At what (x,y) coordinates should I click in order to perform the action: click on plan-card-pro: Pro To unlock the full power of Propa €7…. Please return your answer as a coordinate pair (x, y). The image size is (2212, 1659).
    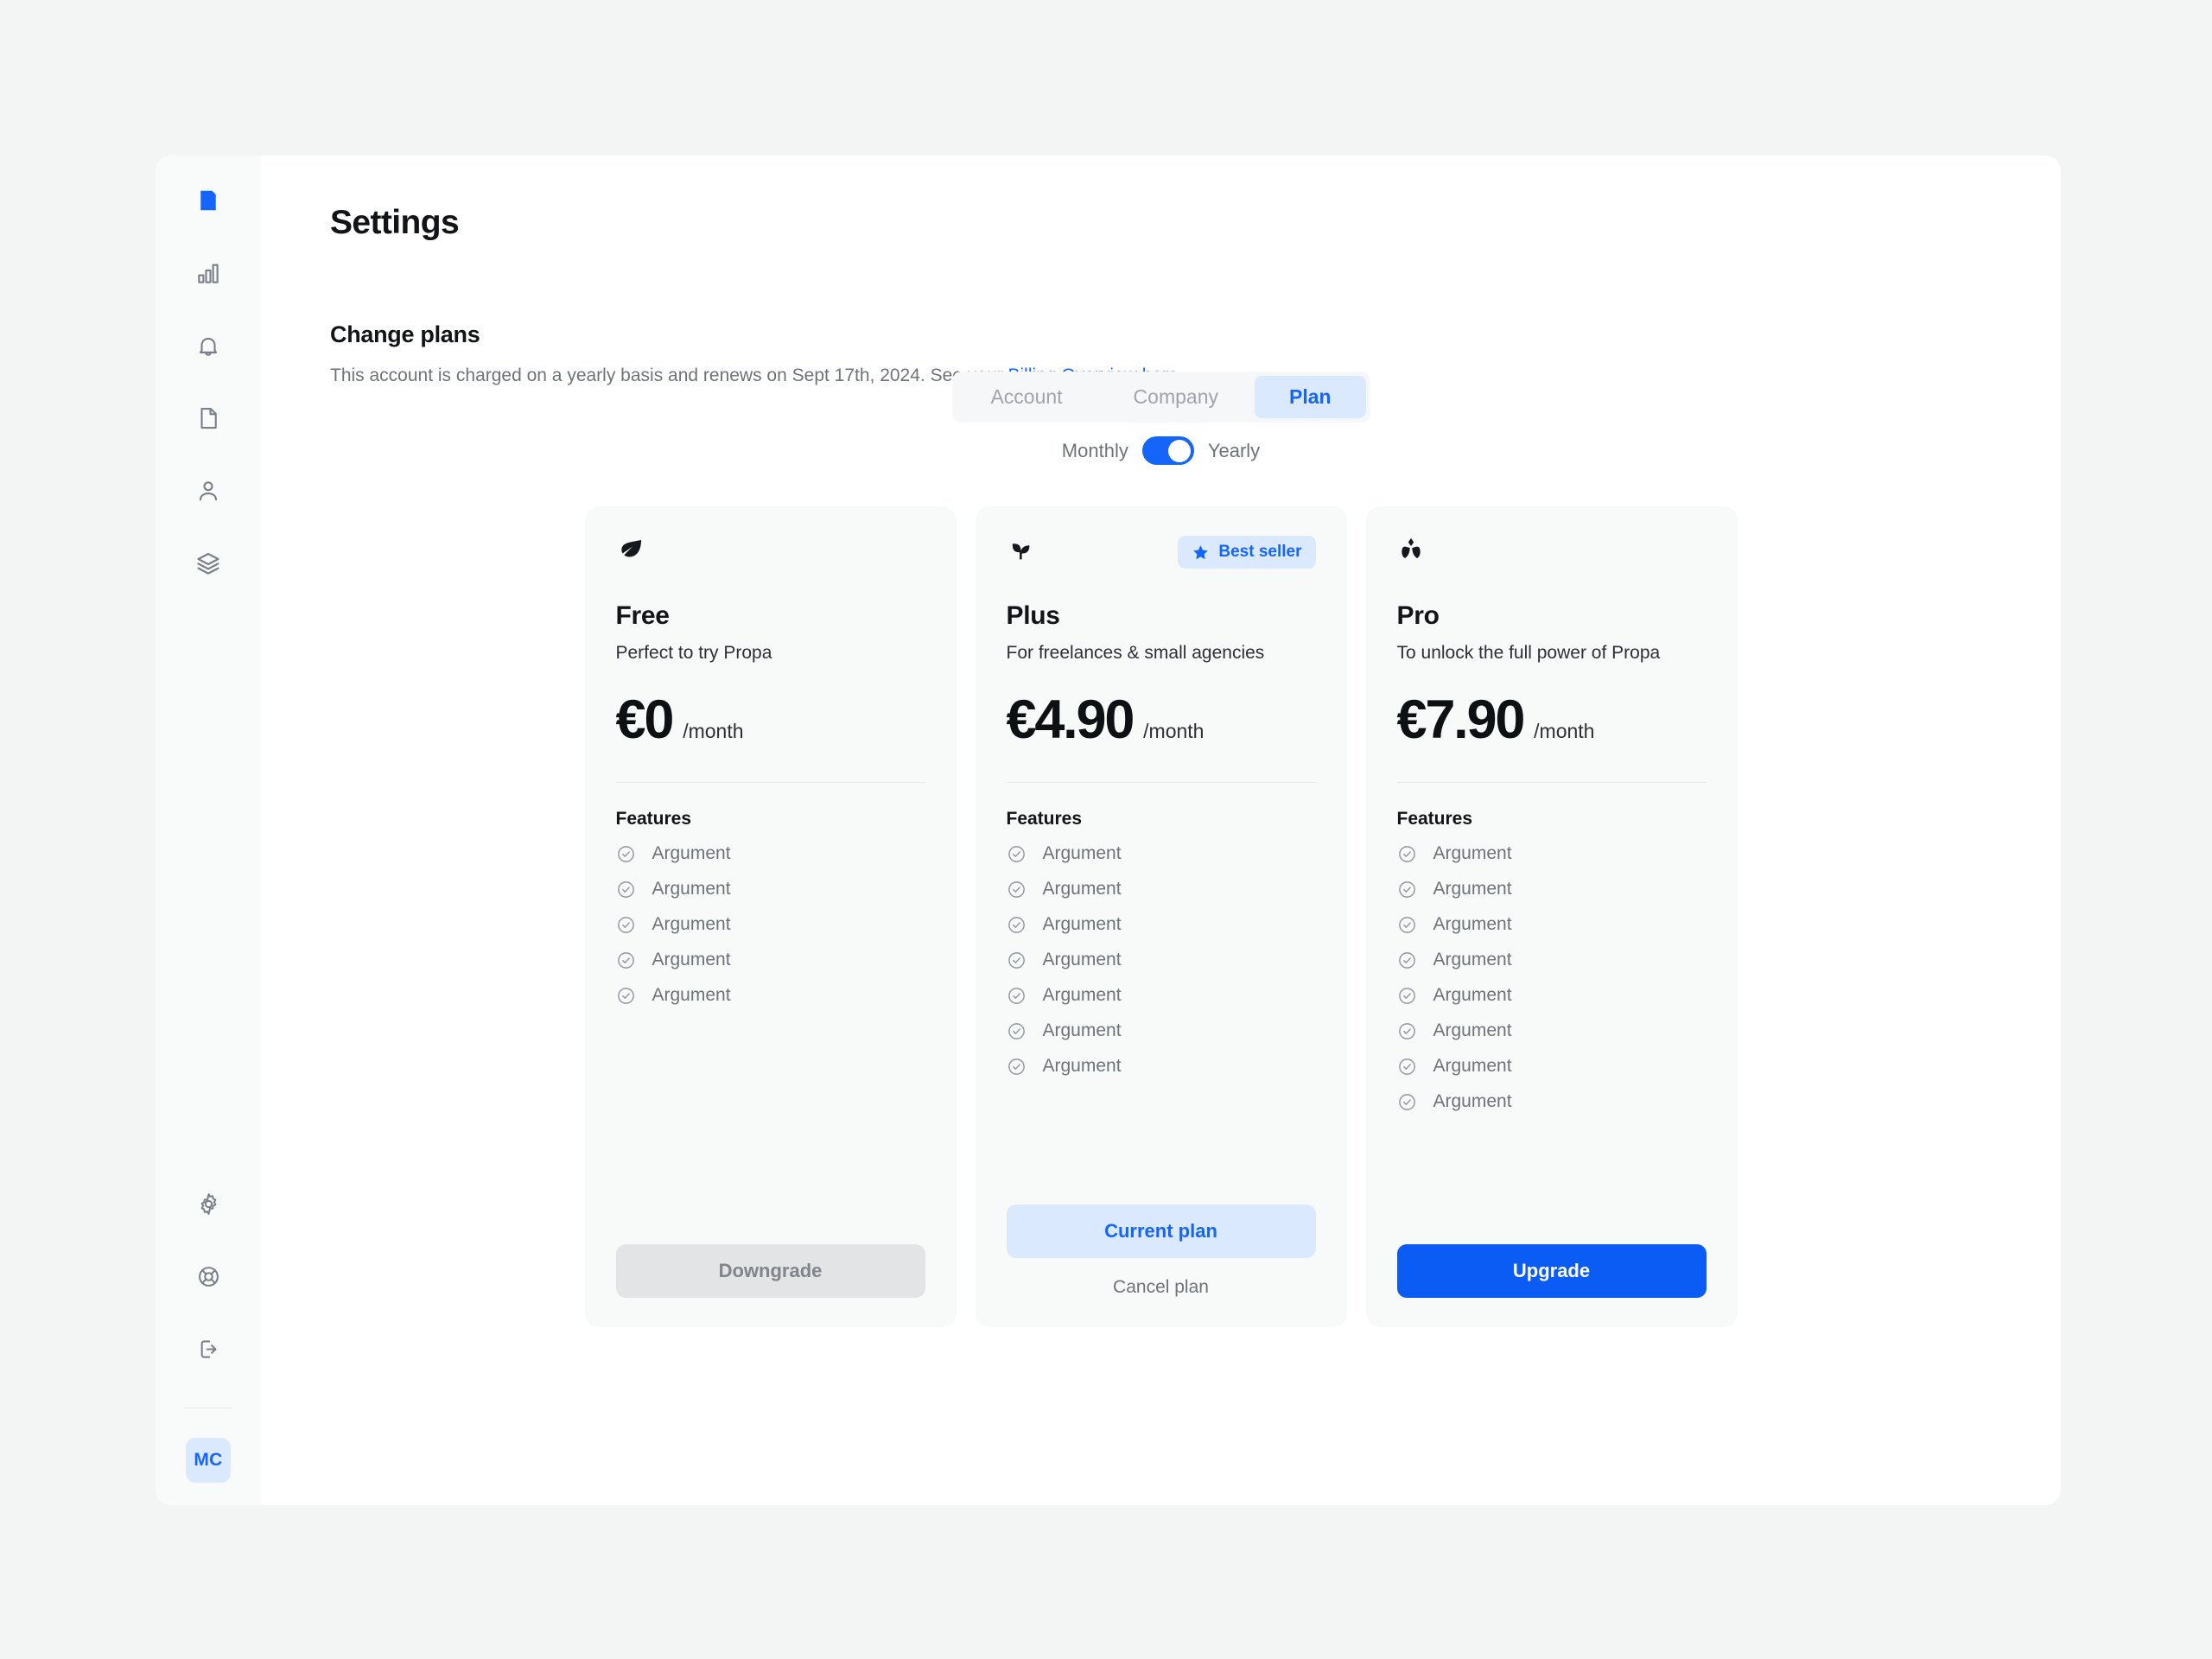
    Looking at the image, I should click on (1551, 916).